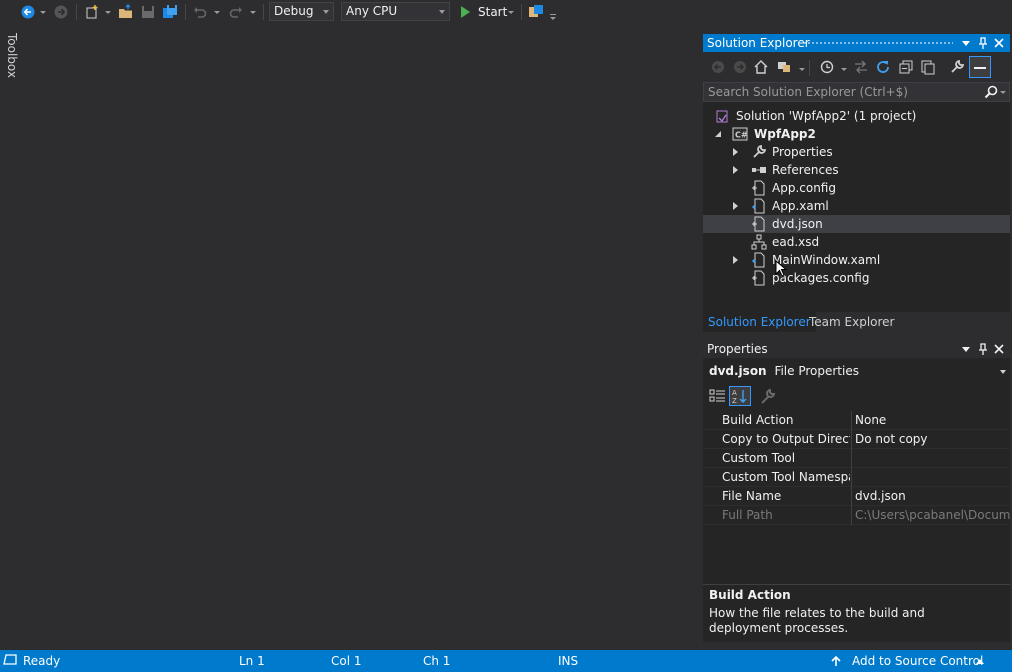 This screenshot has width=1012, height=672. Describe the element at coordinates (856, 371) in the screenshot. I see `object-selector: dvd.json File Properties` at that location.